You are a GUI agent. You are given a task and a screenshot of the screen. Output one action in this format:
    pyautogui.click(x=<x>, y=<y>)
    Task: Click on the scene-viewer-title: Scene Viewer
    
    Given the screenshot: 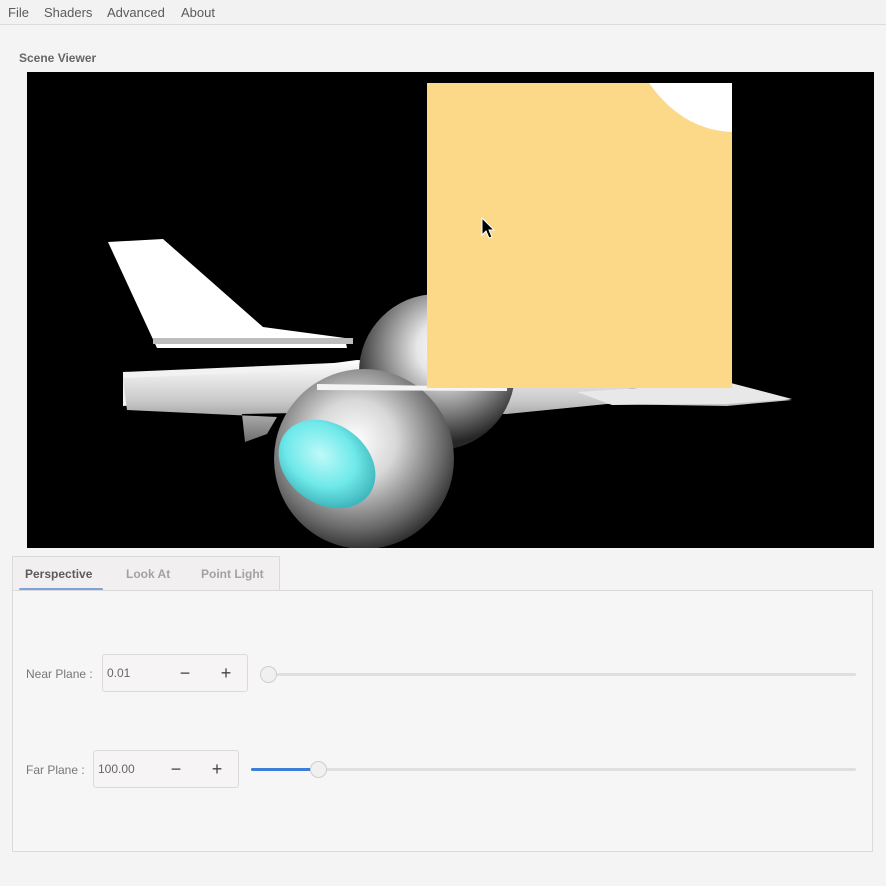 What is the action you would take?
    pyautogui.click(x=58, y=58)
    